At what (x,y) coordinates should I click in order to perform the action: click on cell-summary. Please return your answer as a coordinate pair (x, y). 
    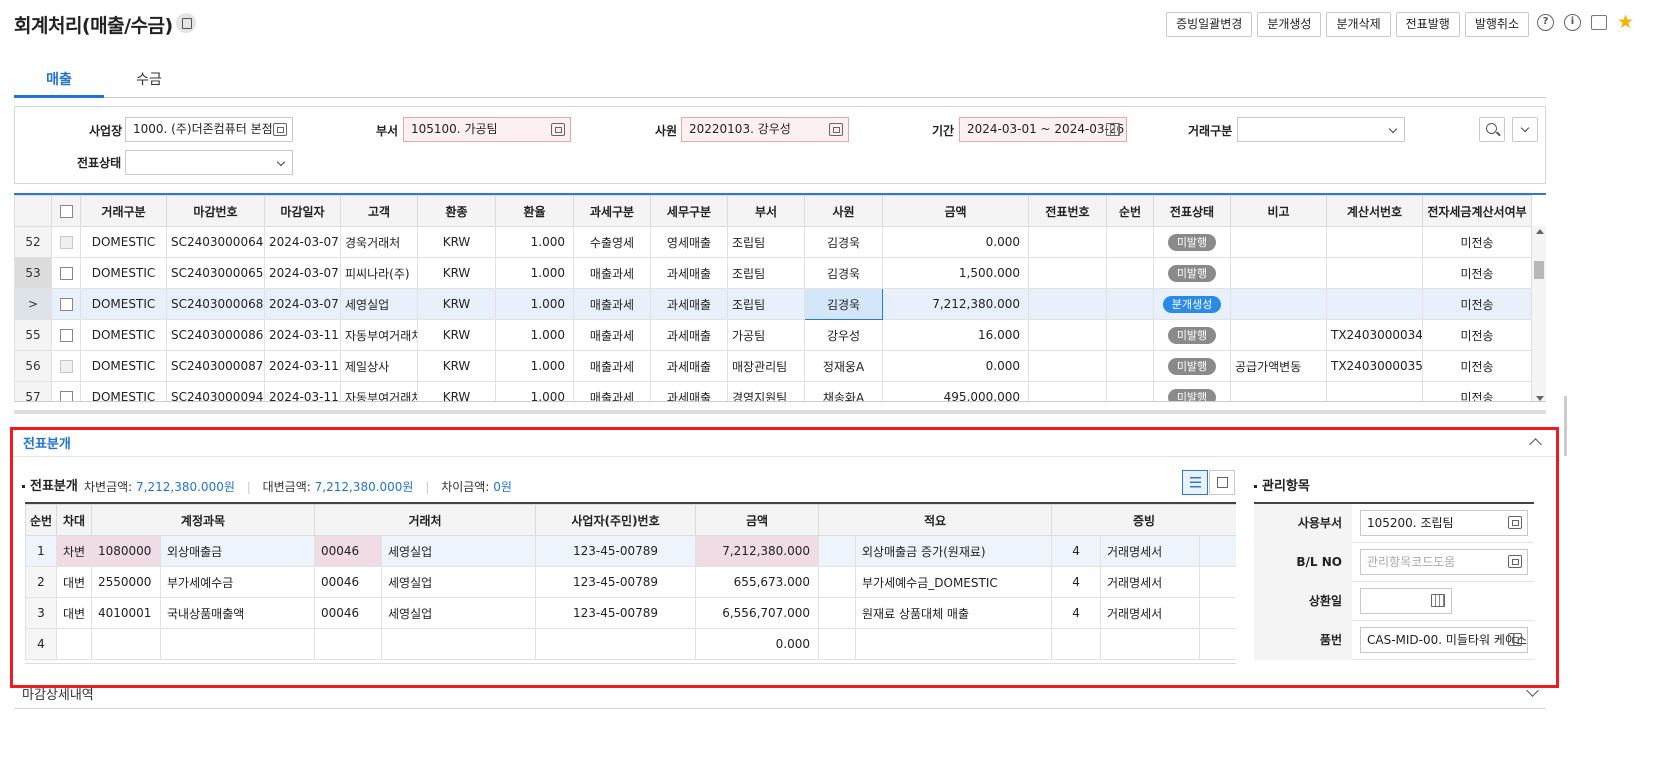
    Looking at the image, I should click on (954, 644).